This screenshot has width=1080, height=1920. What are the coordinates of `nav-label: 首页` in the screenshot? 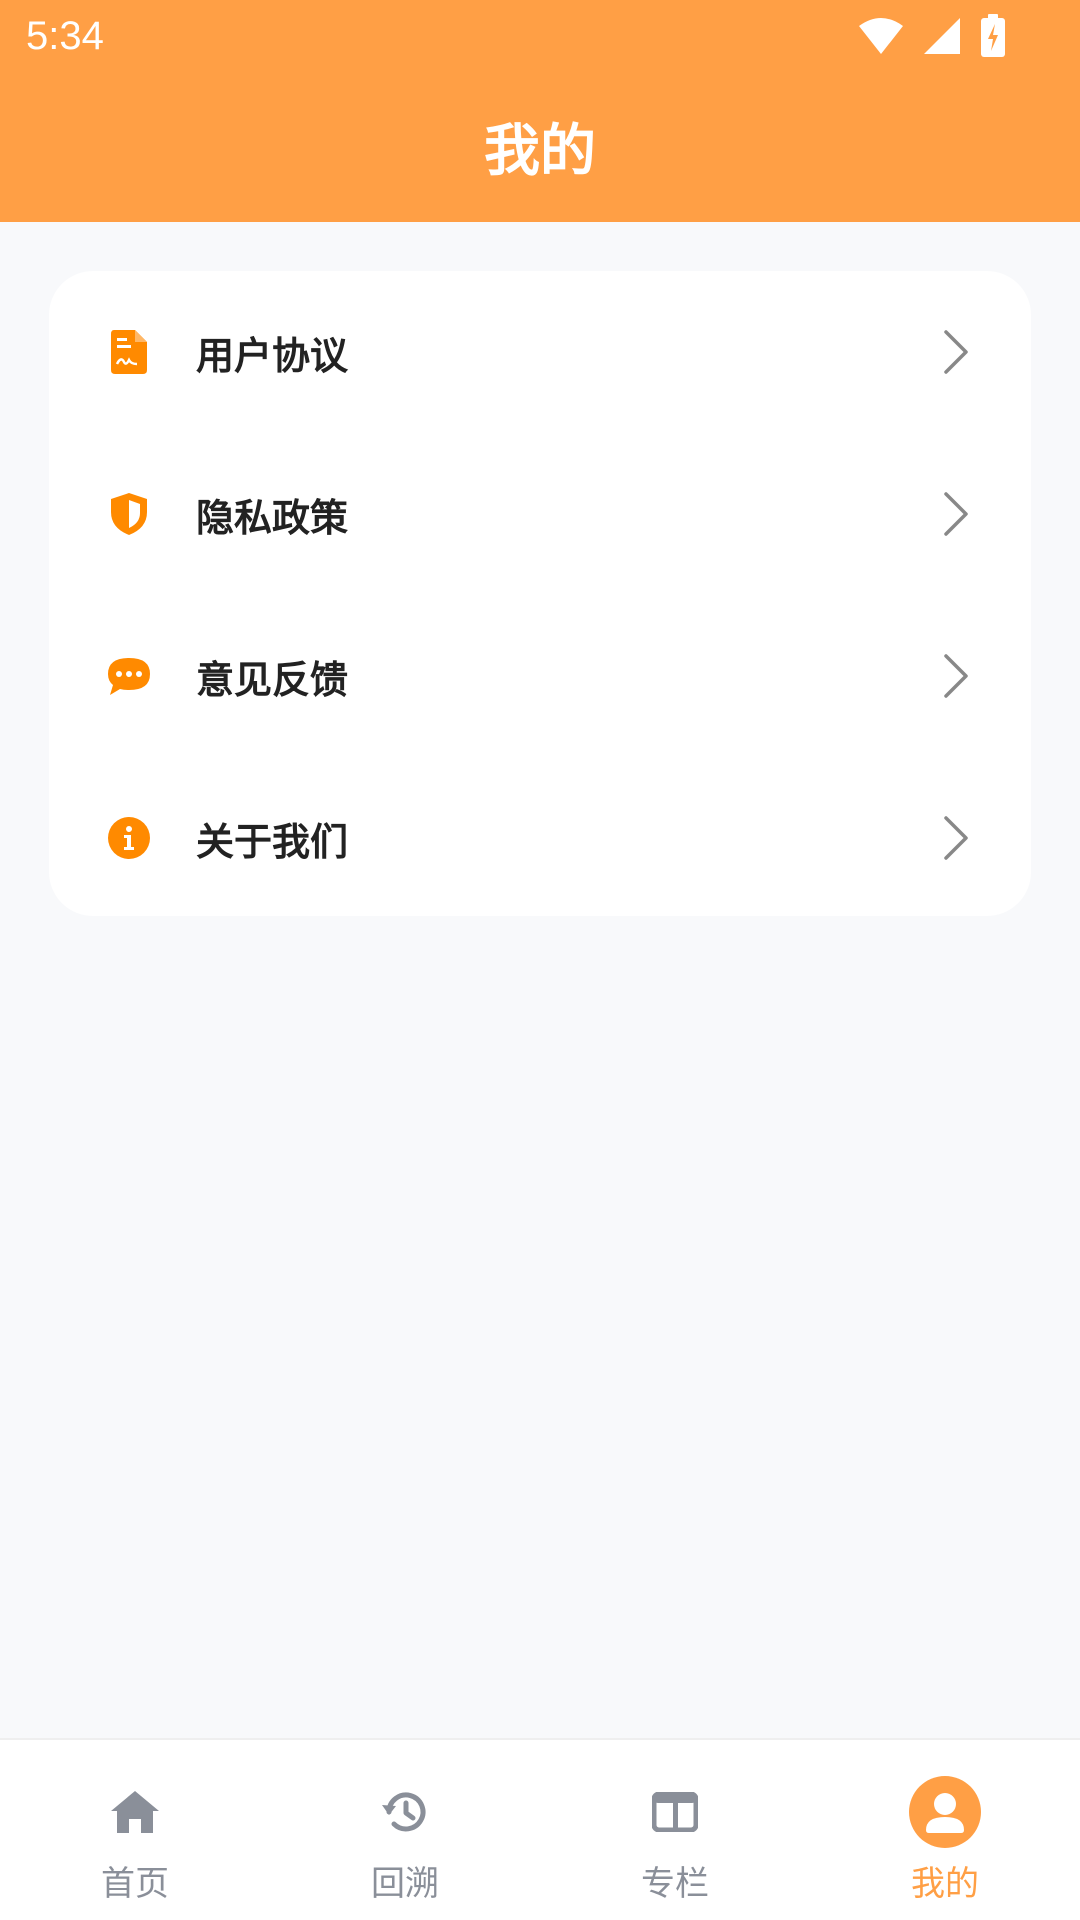 It's located at (135, 1884).